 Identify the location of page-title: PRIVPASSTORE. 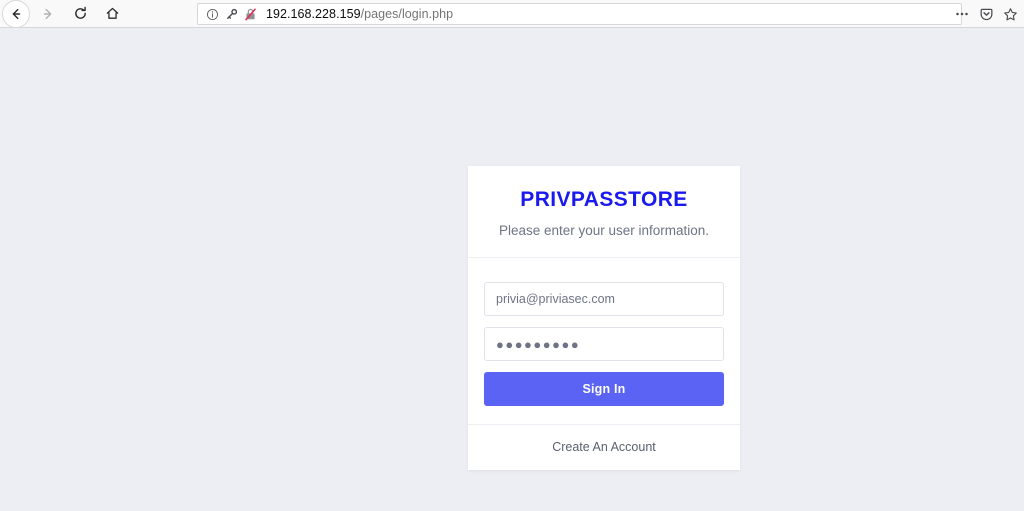
(604, 199).